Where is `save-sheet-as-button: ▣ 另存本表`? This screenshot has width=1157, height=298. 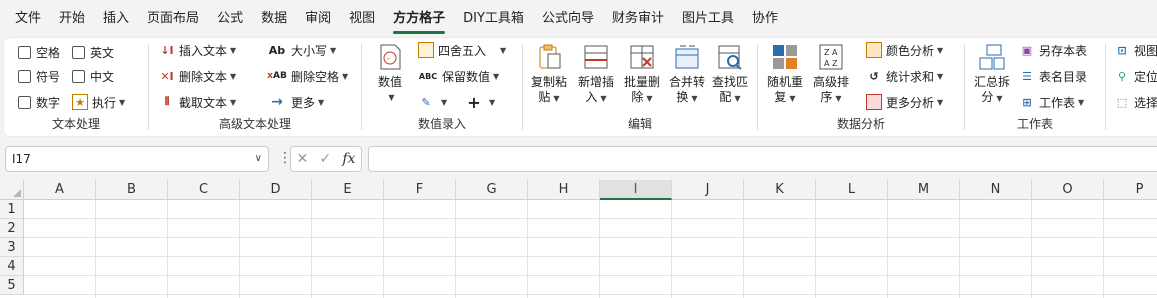 save-sheet-as-button: ▣ 另存本表 is located at coordinates (1053, 50).